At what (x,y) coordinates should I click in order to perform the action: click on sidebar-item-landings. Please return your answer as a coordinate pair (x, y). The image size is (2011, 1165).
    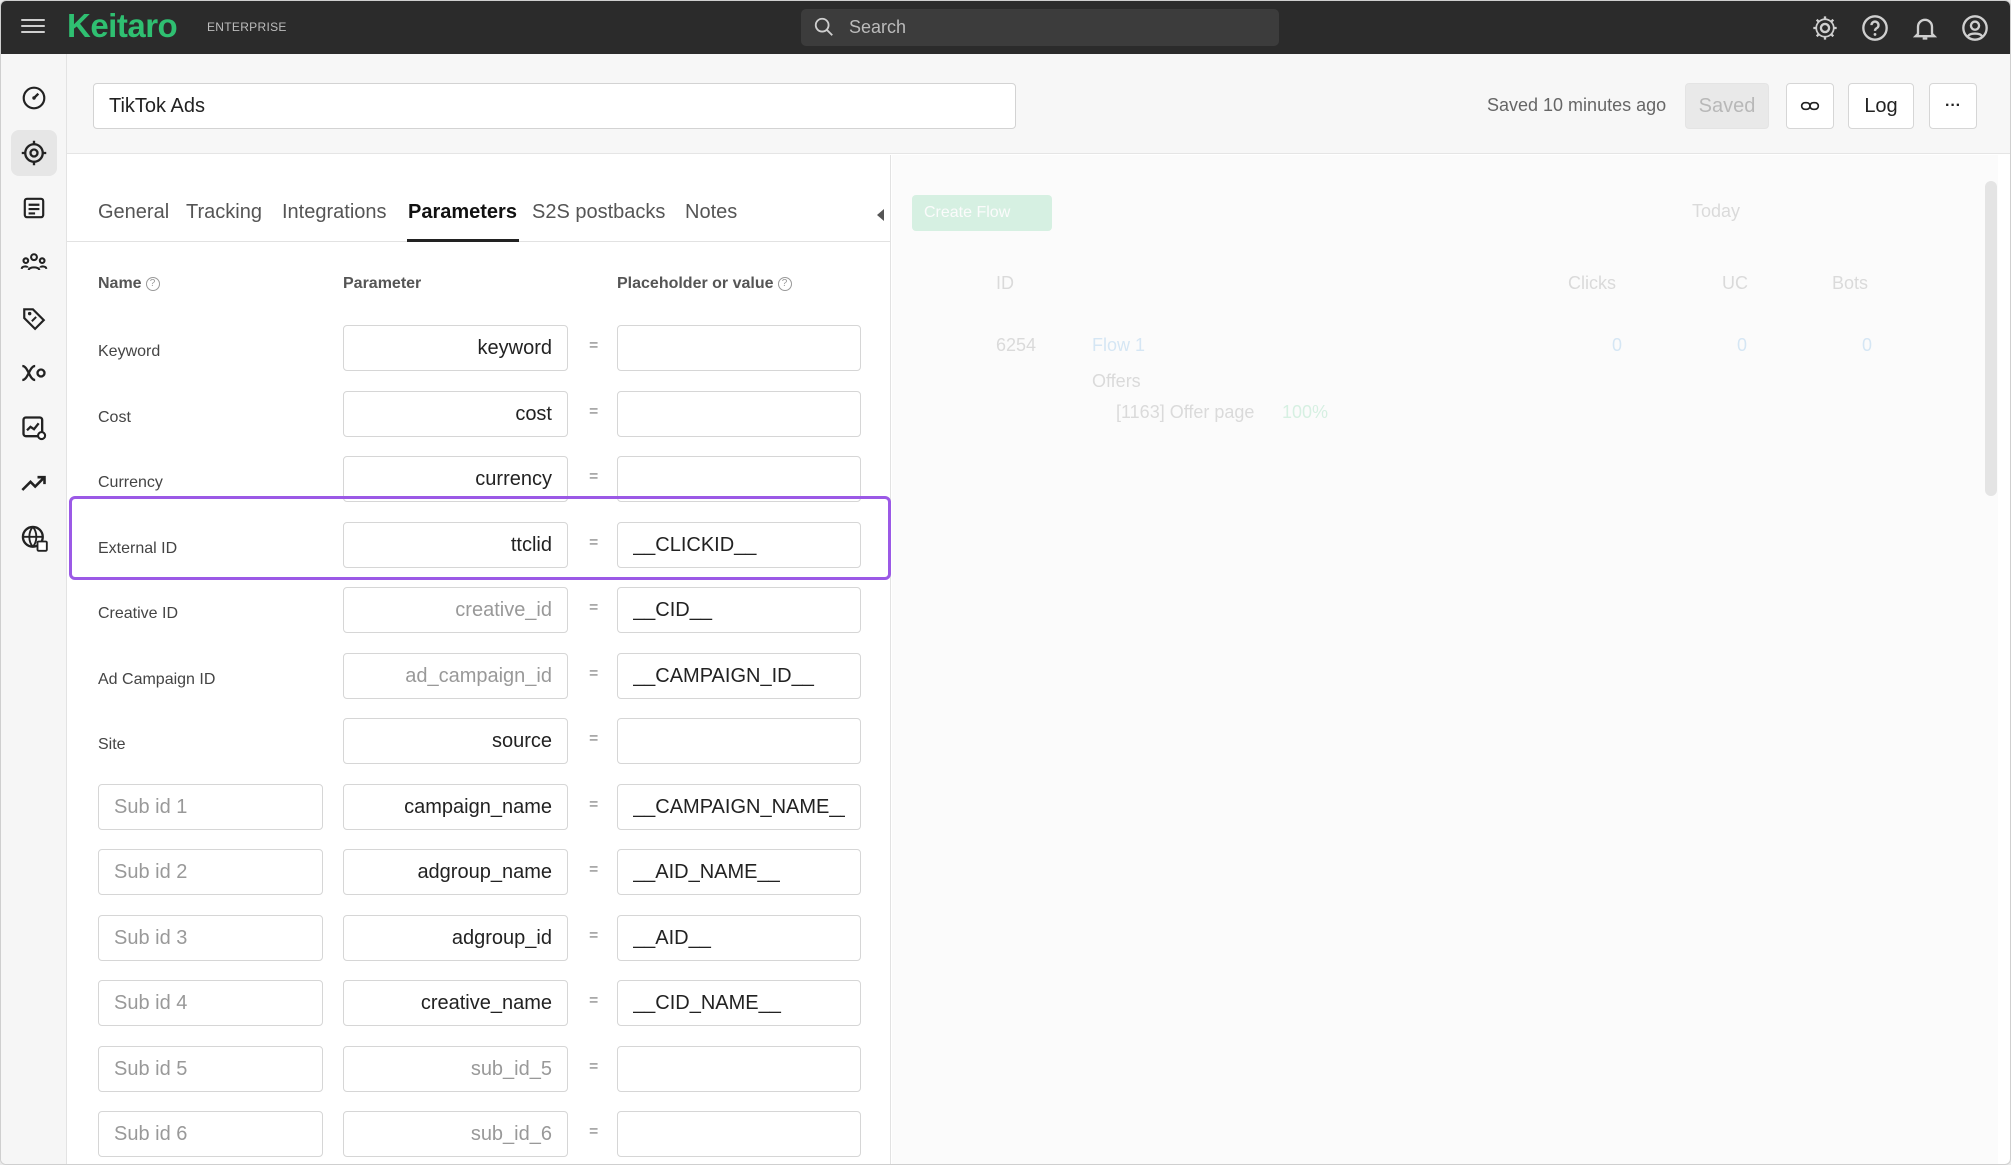
    Looking at the image, I should click on (34, 208).